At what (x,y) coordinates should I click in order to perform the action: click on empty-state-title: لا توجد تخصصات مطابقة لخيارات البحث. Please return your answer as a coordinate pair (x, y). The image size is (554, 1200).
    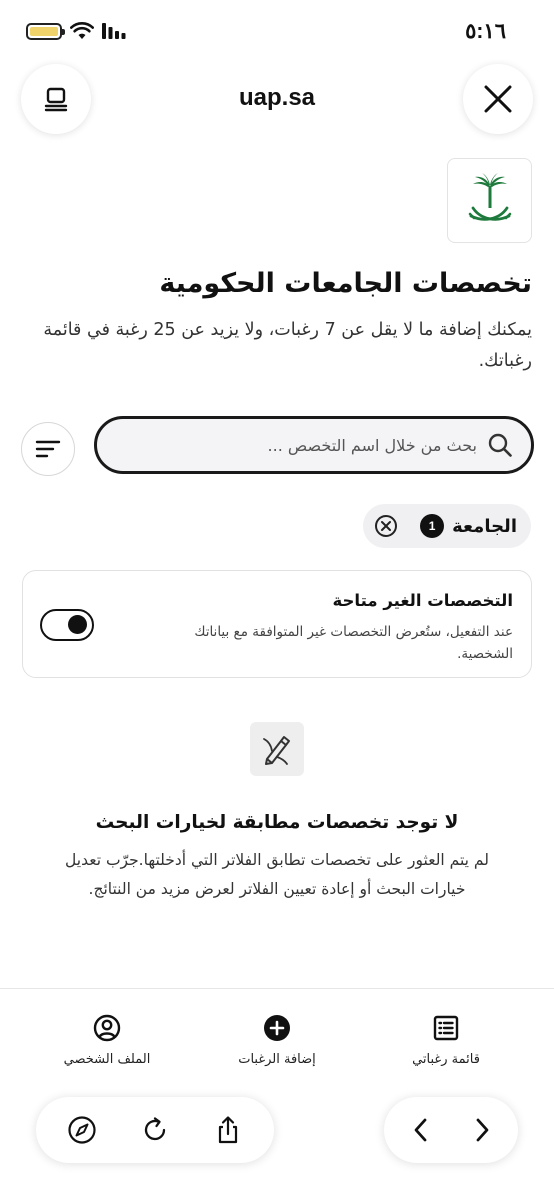
    Looking at the image, I should click on (277, 822).